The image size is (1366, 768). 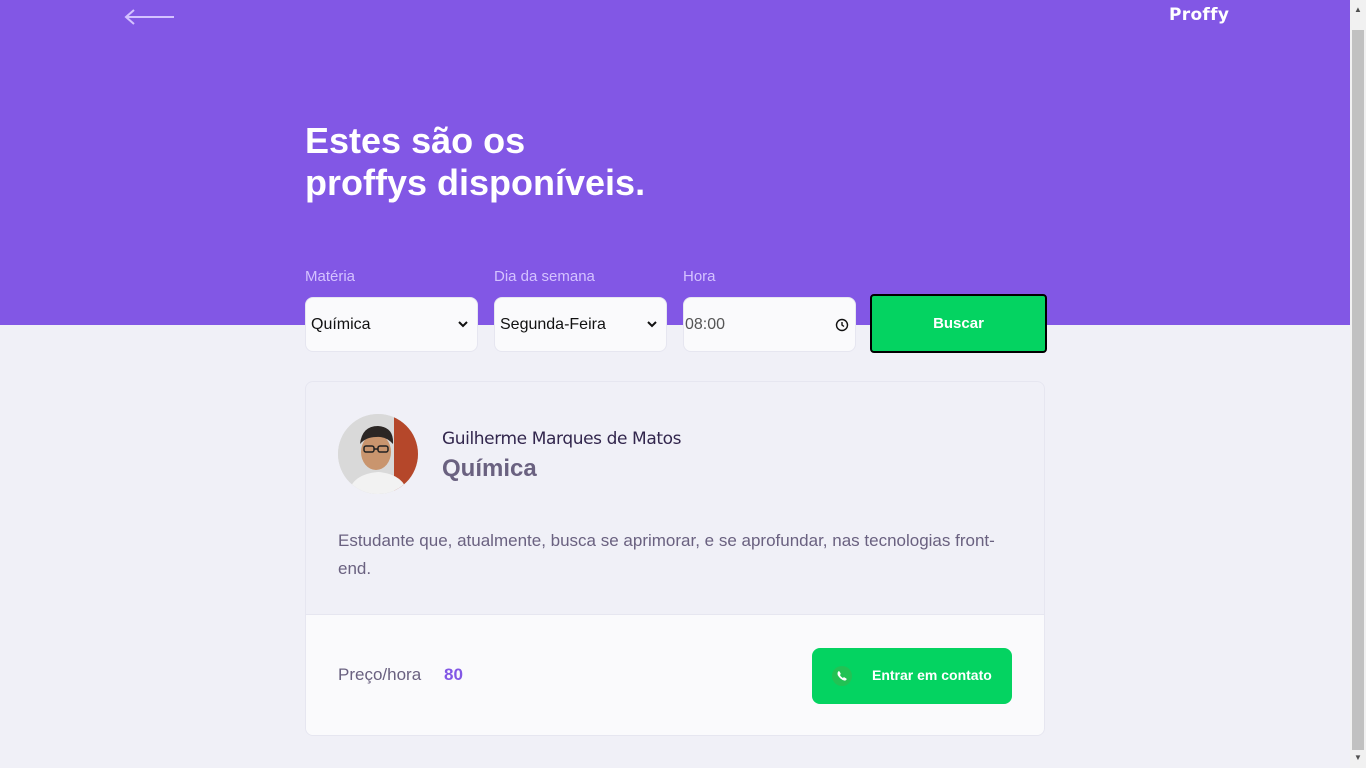 I want to click on clock-icon, so click(x=842, y=325).